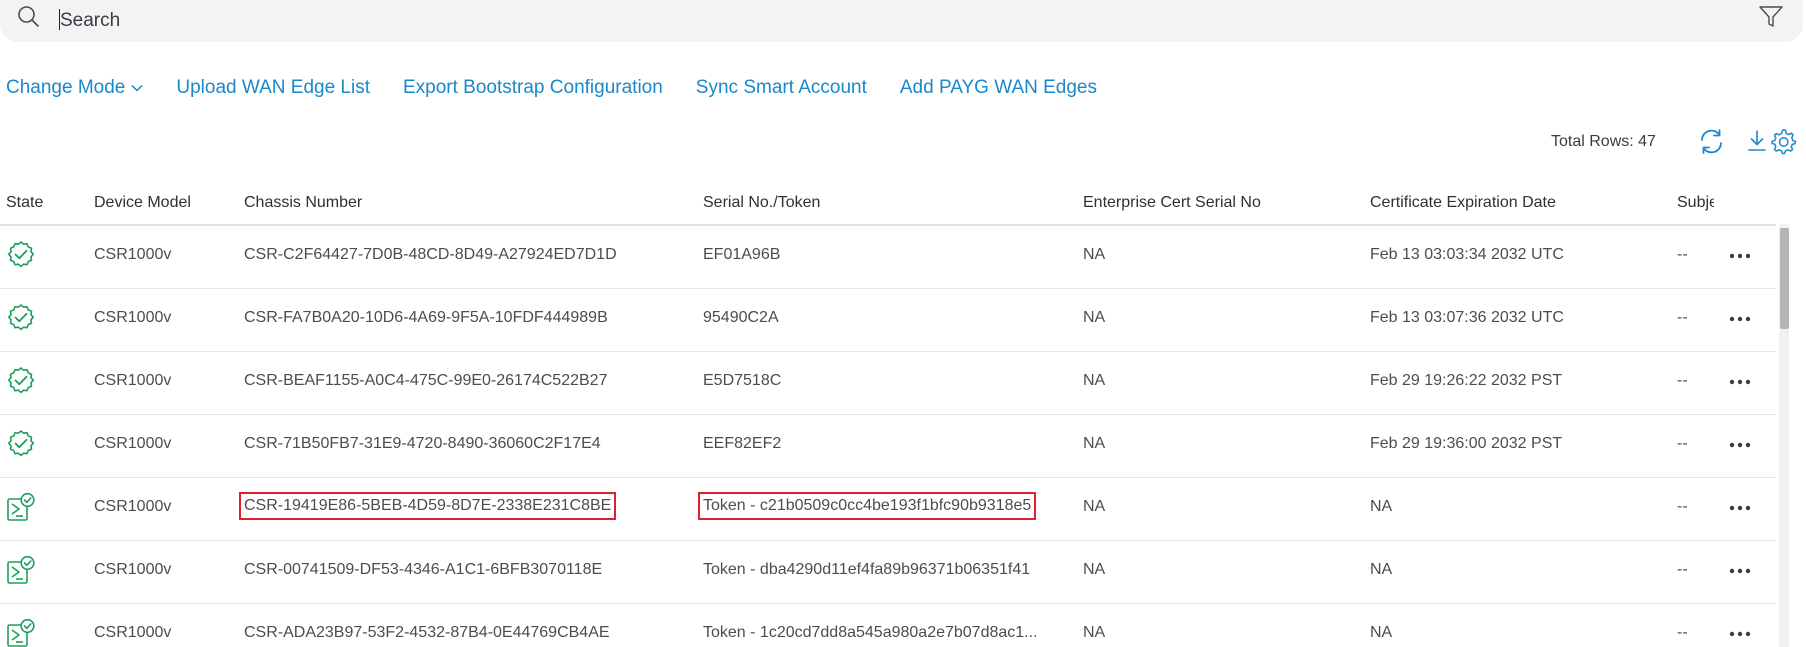  Describe the element at coordinates (423, 569) in the screenshot. I see `chassis-number-cell: CSR-00741509-DF53-4346-A1C1-6BFB3070118E` at that location.